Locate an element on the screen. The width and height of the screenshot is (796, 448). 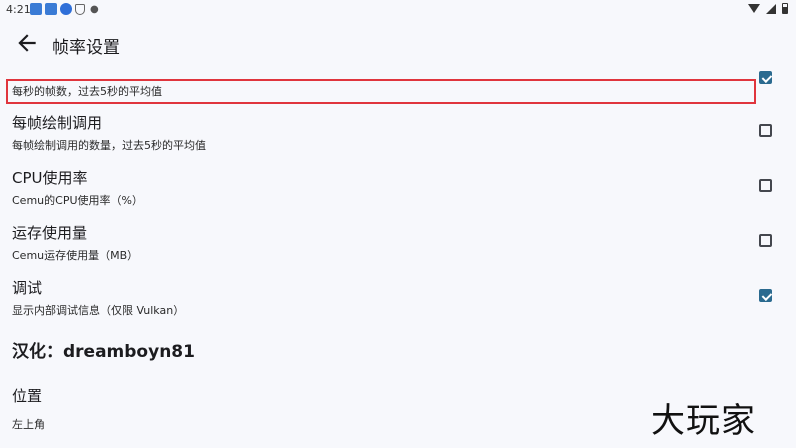
system-icons is located at coordinates (768, 8).